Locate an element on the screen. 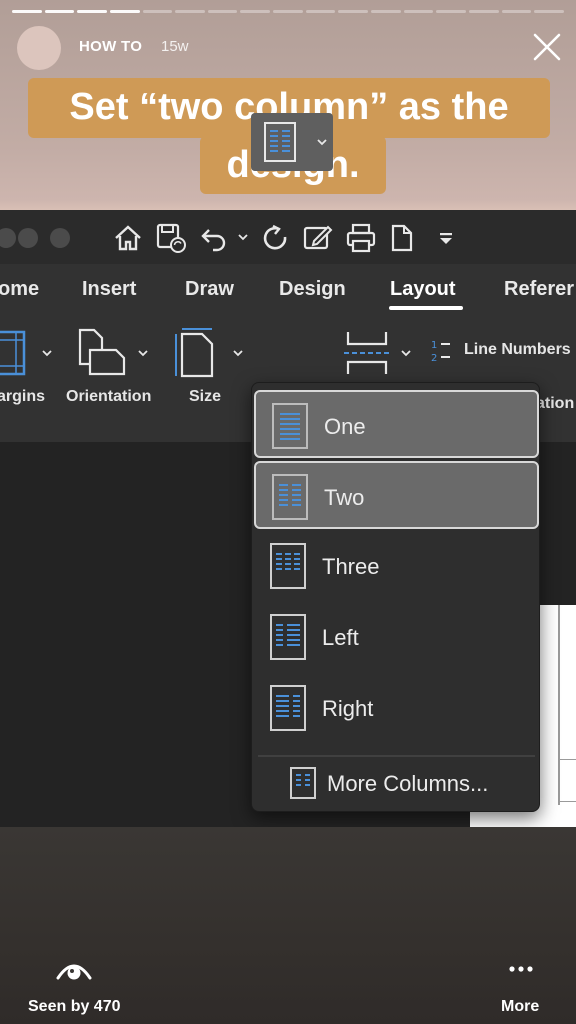 Image resolution: width=576 pixels, height=1024 pixels. customize-toolbar-icon is located at coordinates (446, 238).